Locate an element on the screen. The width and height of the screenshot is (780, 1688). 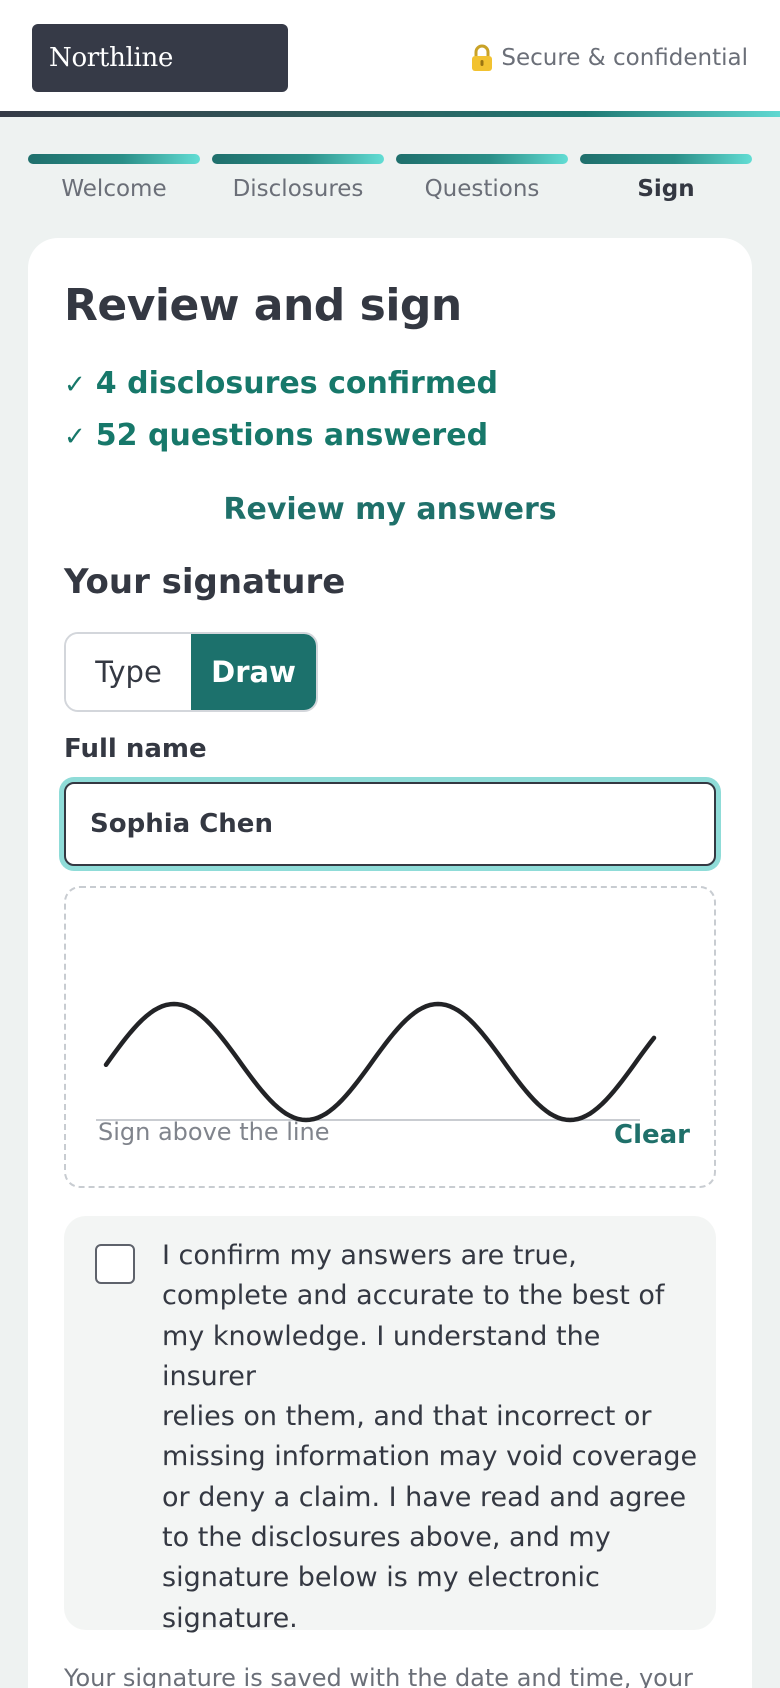
step-disclosures: Disclosures is located at coordinates (298, 178).